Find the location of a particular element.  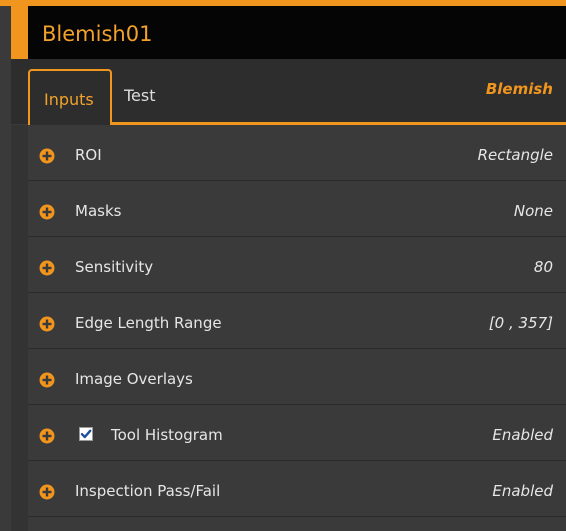

left-gutter is located at coordinates (19, 328).